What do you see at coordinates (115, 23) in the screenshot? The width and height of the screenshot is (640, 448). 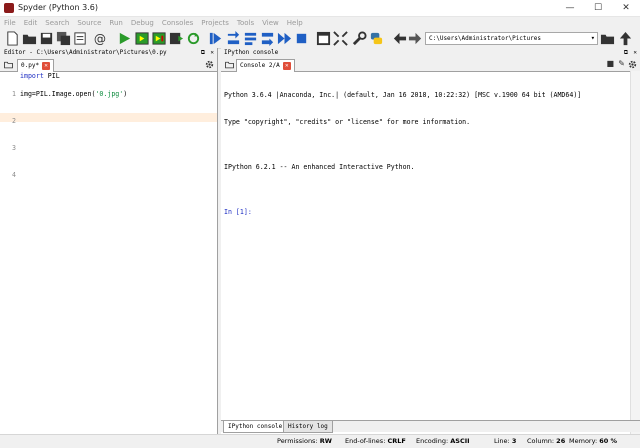 I see `menu-run: Run` at bounding box center [115, 23].